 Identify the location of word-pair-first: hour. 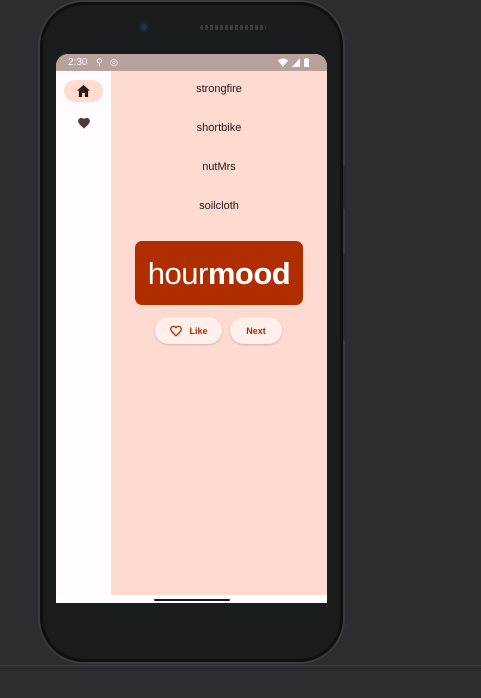
(178, 273).